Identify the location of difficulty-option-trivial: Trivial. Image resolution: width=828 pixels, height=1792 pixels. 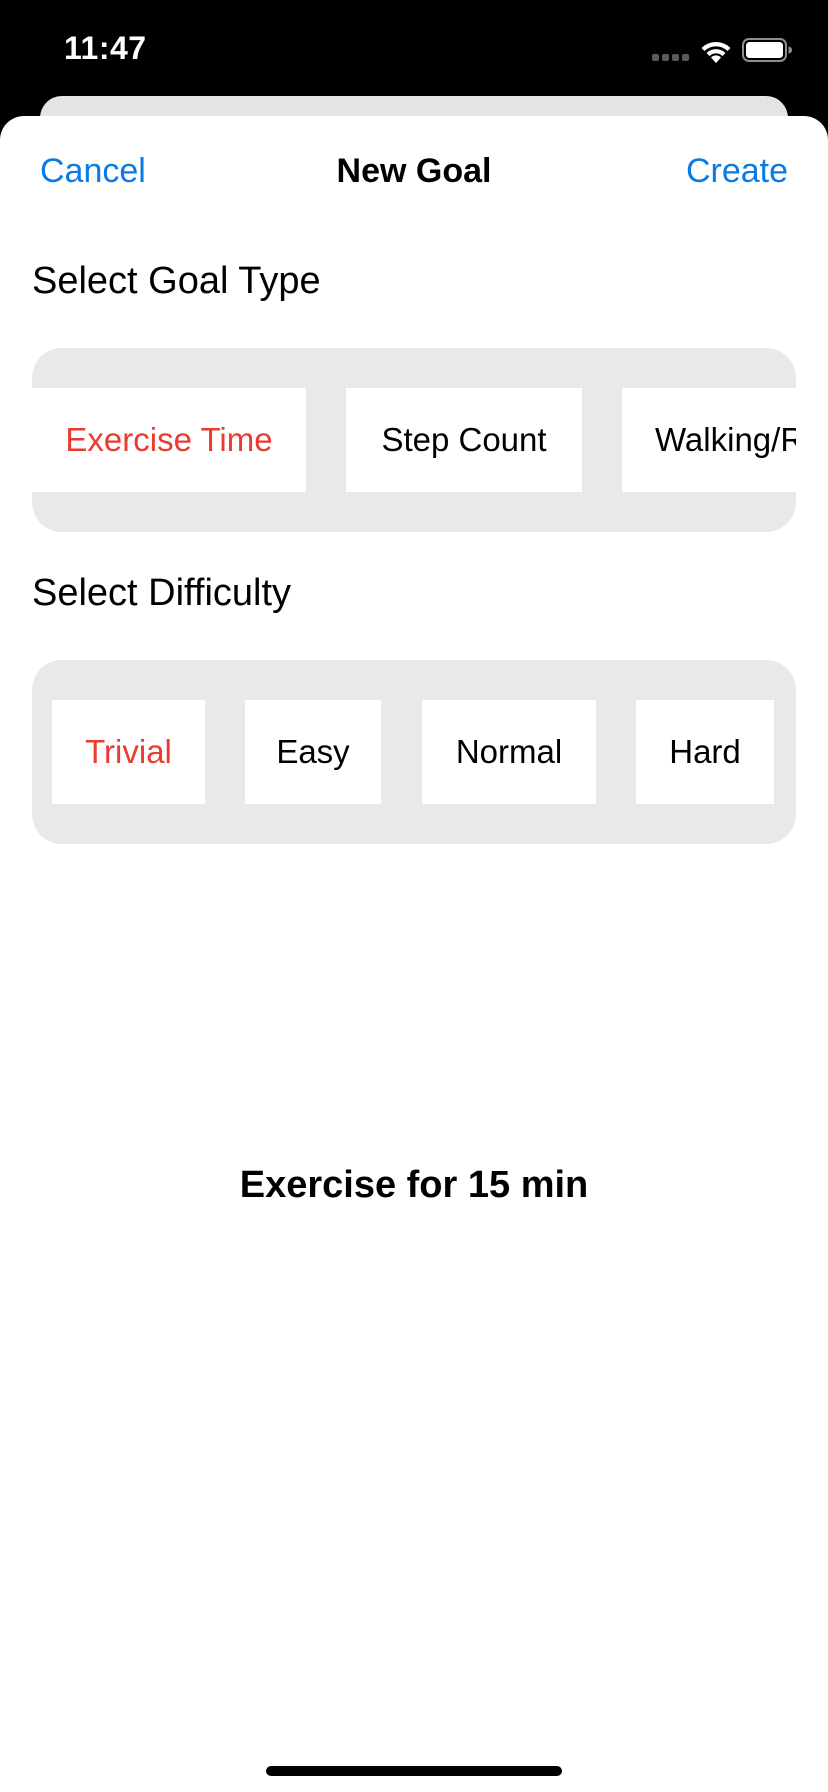
(128, 752).